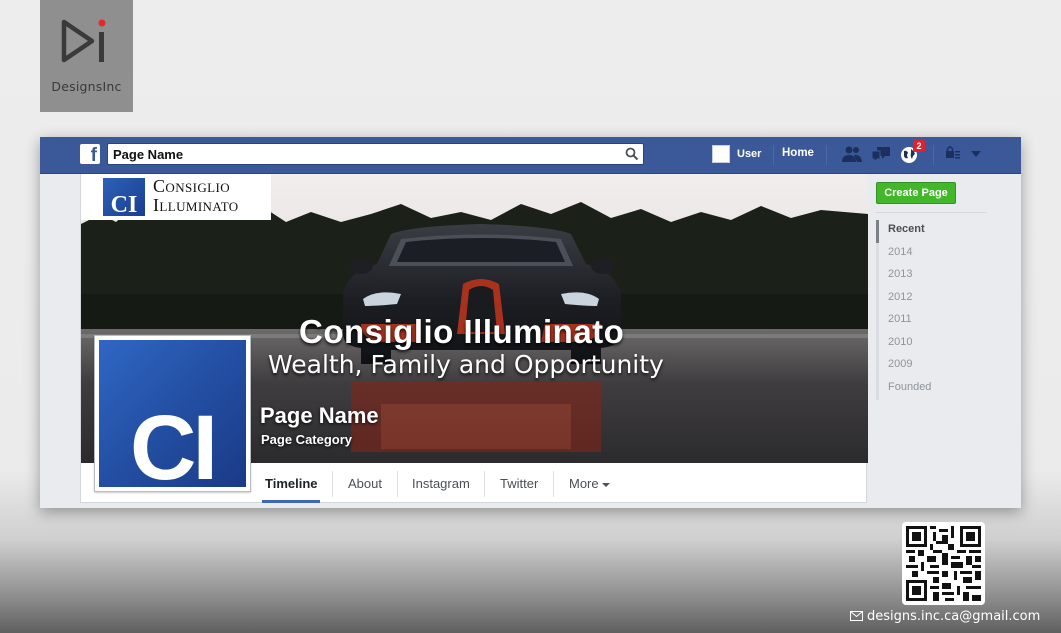 This screenshot has height=633, width=1061. Describe the element at coordinates (931, 253) in the screenshot. I see `year-item-2014: 2014` at that location.